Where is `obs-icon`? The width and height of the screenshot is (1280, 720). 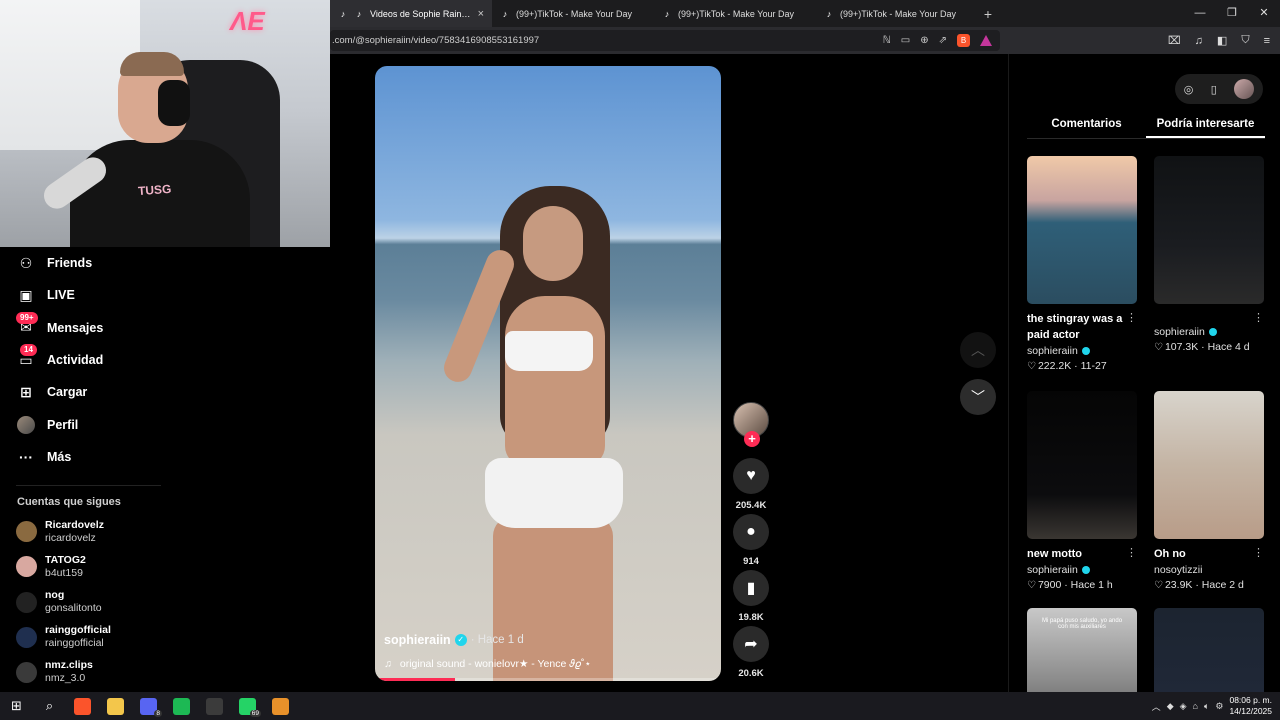 obs-icon is located at coordinates (214, 706).